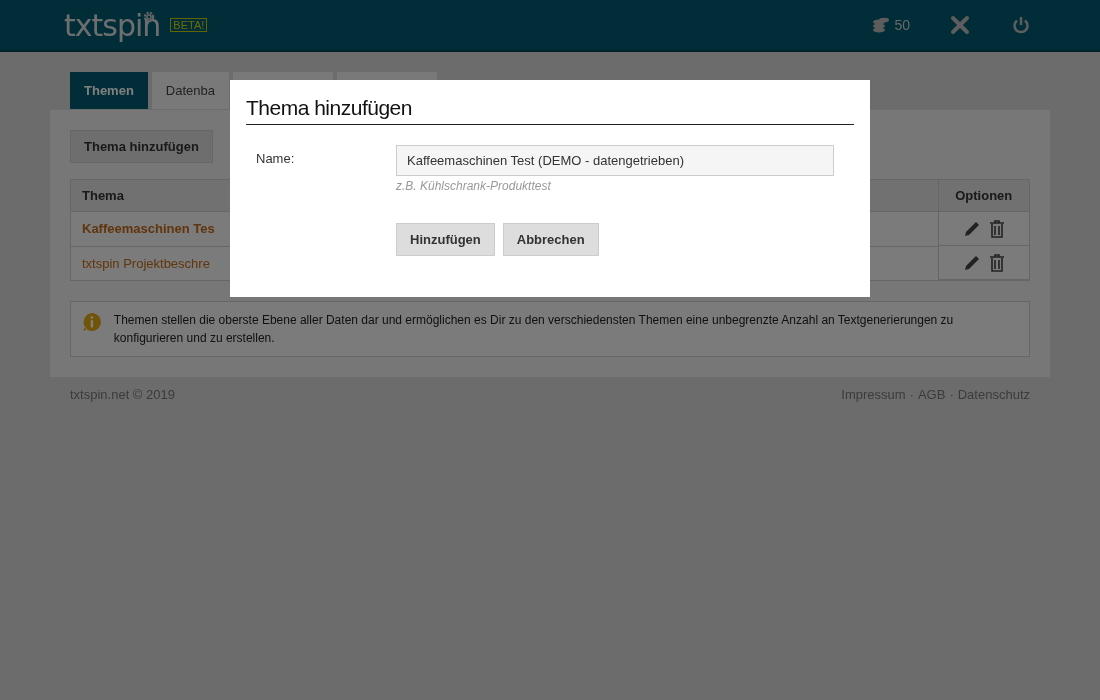 This screenshot has width=1100, height=700. Describe the element at coordinates (550, 239) in the screenshot. I see `dialog-button: Abbrechen` at that location.